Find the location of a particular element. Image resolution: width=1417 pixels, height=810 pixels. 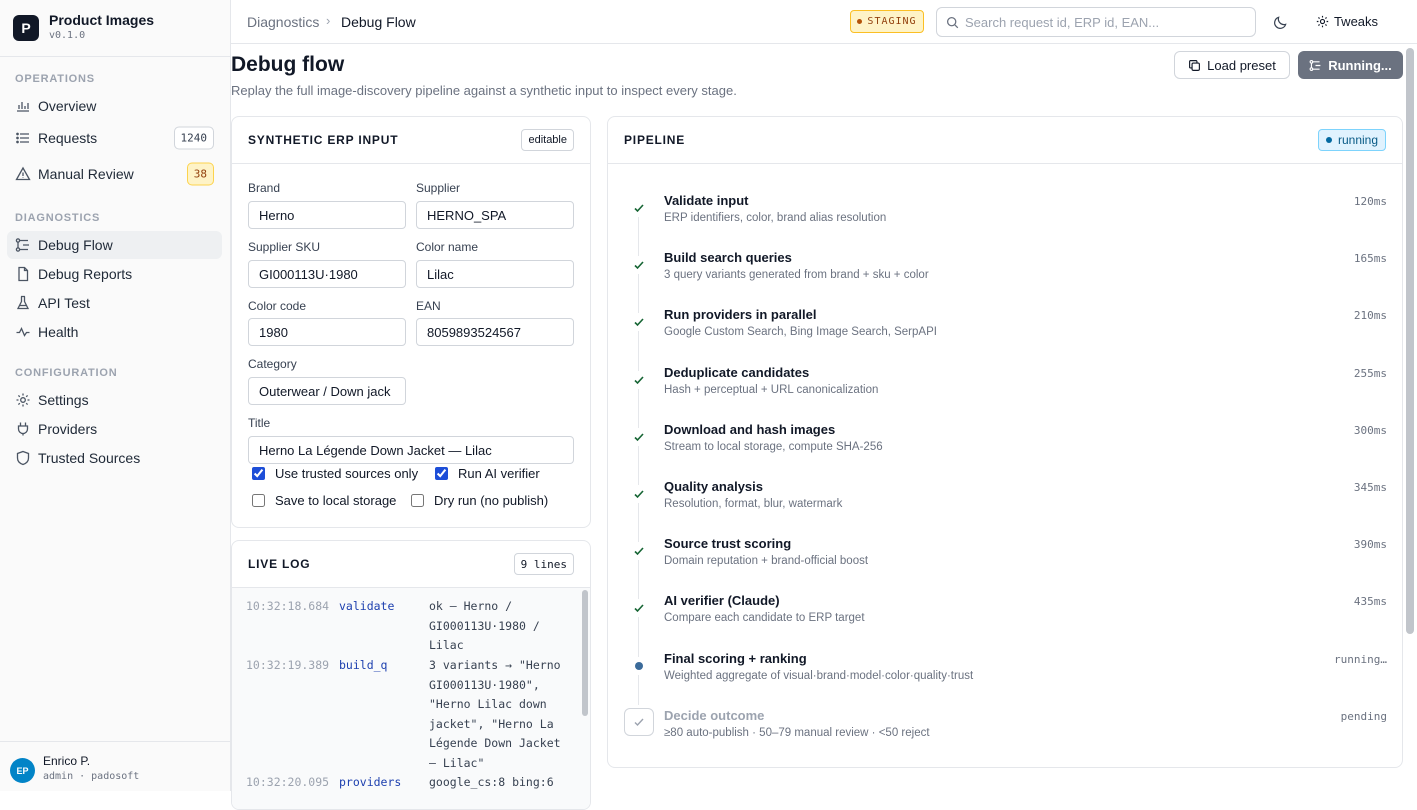

page-scrollbar is located at coordinates (1410, 341).